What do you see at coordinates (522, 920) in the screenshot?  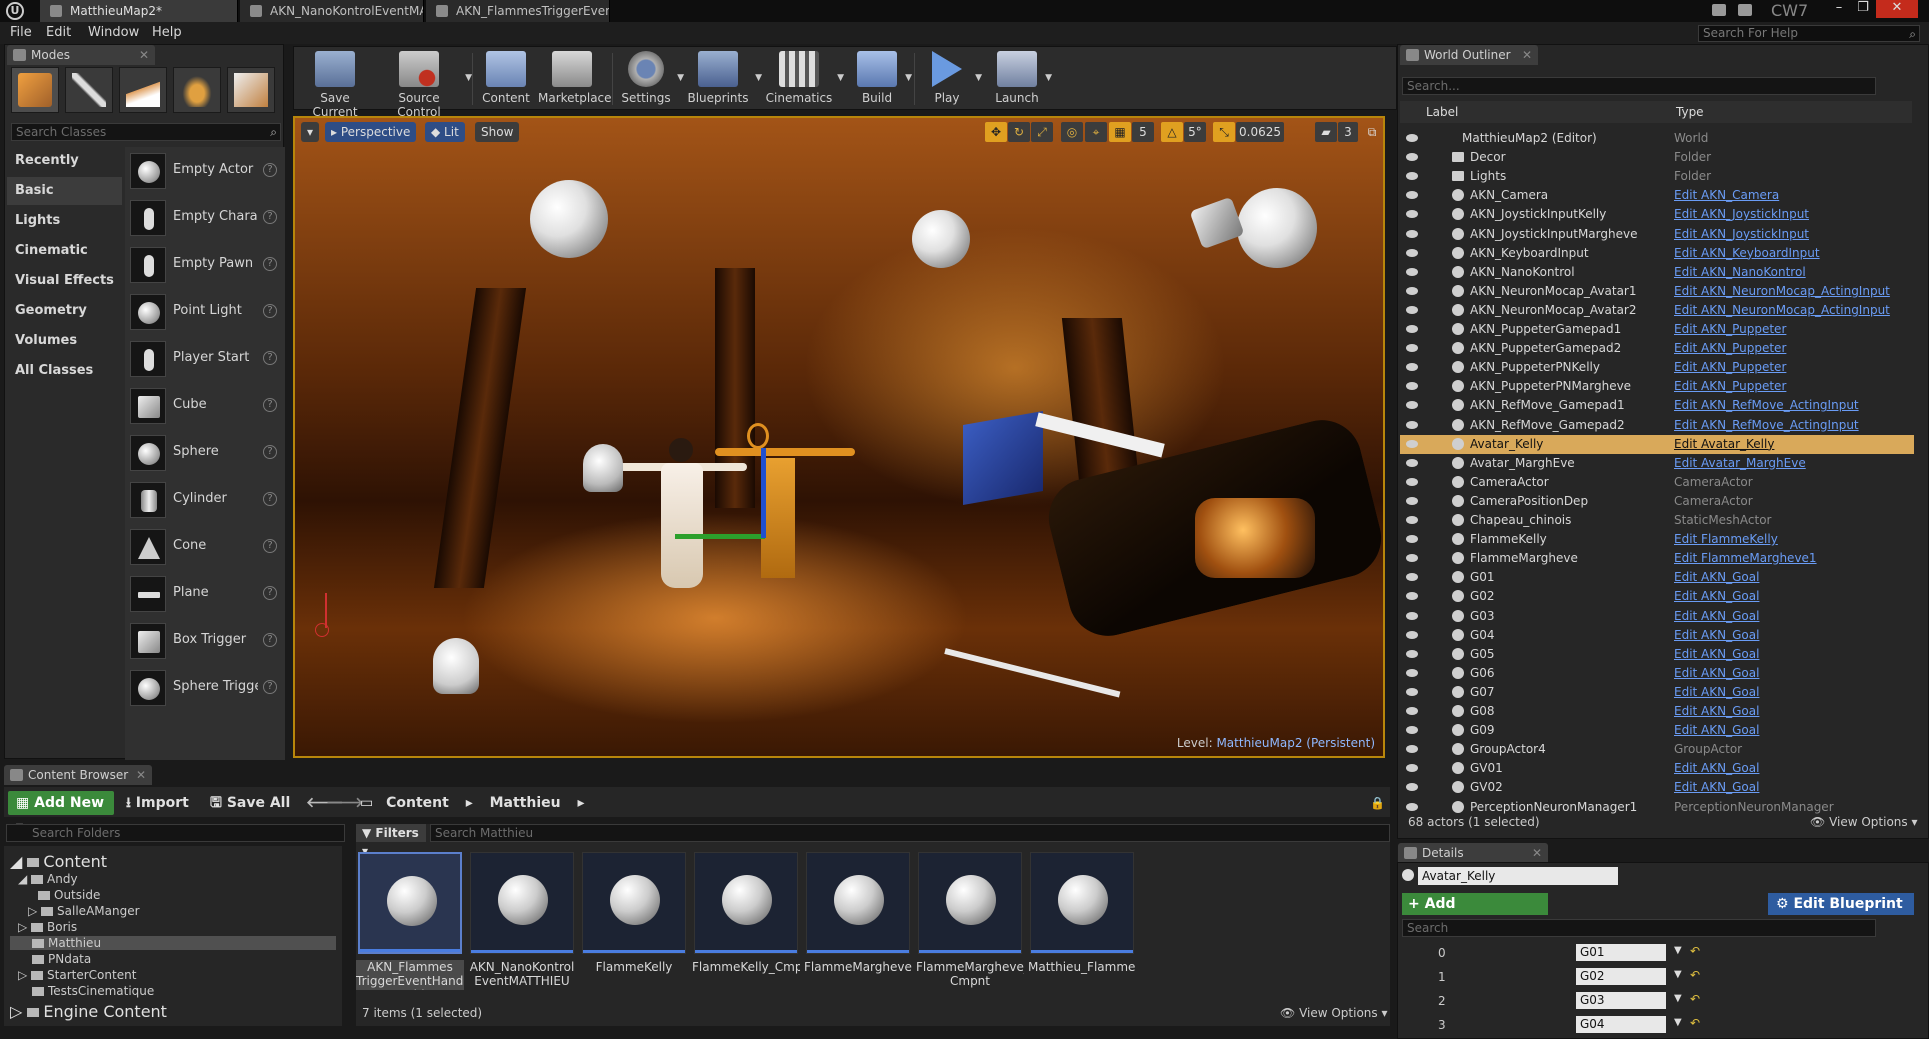 I see `asset-tile: AKN_NanoKontrol EventMATTHIEU` at bounding box center [522, 920].